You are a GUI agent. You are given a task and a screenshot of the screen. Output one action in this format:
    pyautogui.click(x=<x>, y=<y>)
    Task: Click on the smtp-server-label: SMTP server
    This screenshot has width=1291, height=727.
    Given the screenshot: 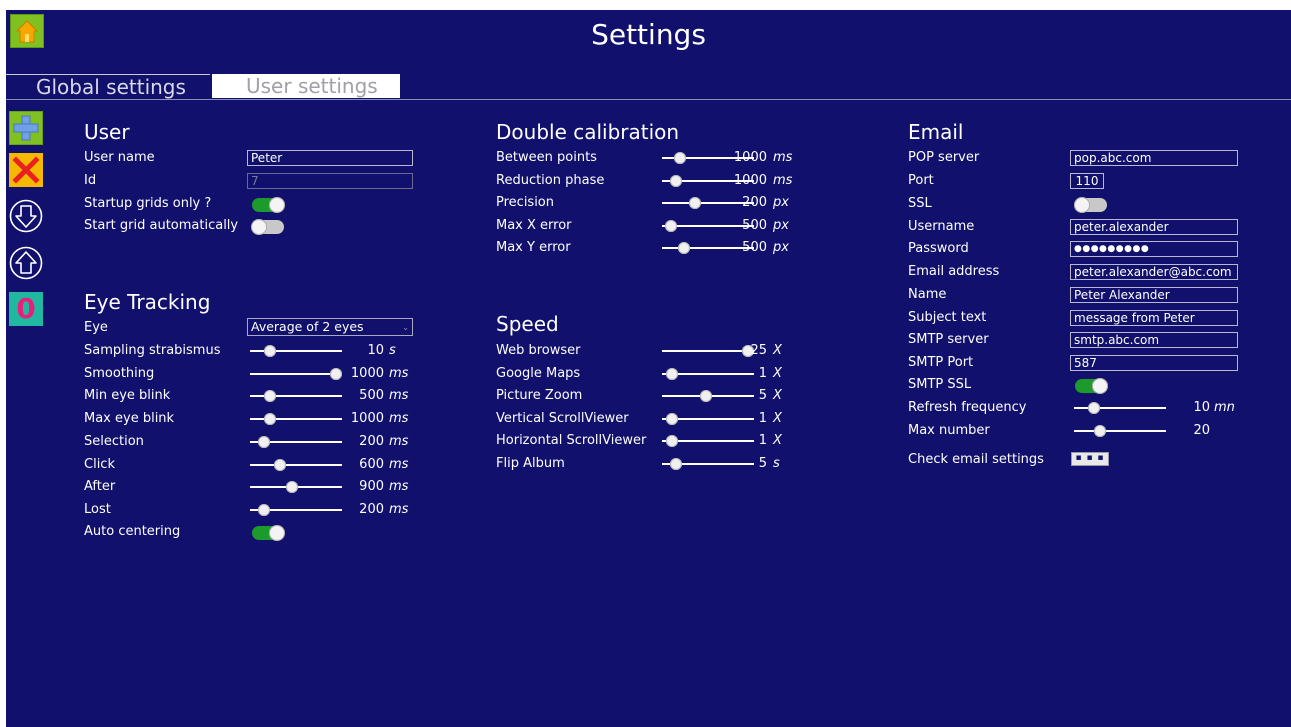 What is the action you would take?
    pyautogui.click(x=948, y=339)
    